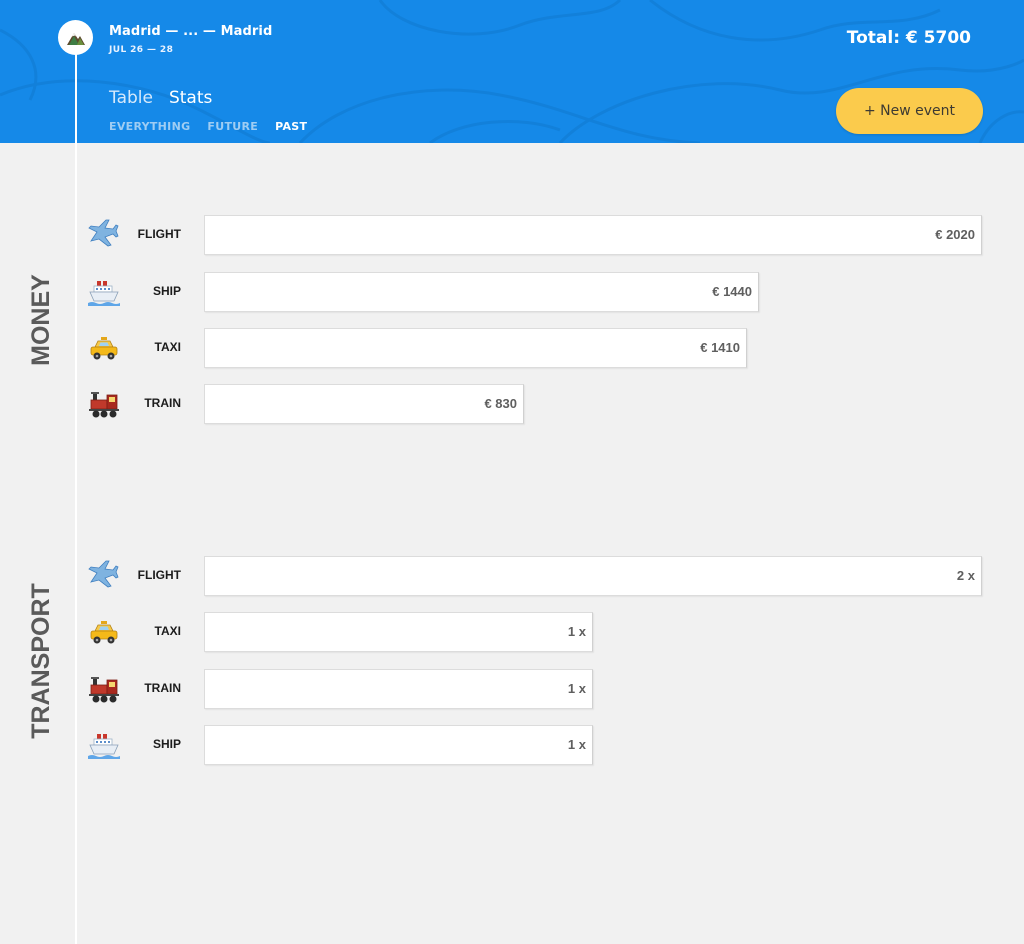 The height and width of the screenshot is (944, 1024). Describe the element at coordinates (732, 291) in the screenshot. I see `bar-value: € 1440` at that location.